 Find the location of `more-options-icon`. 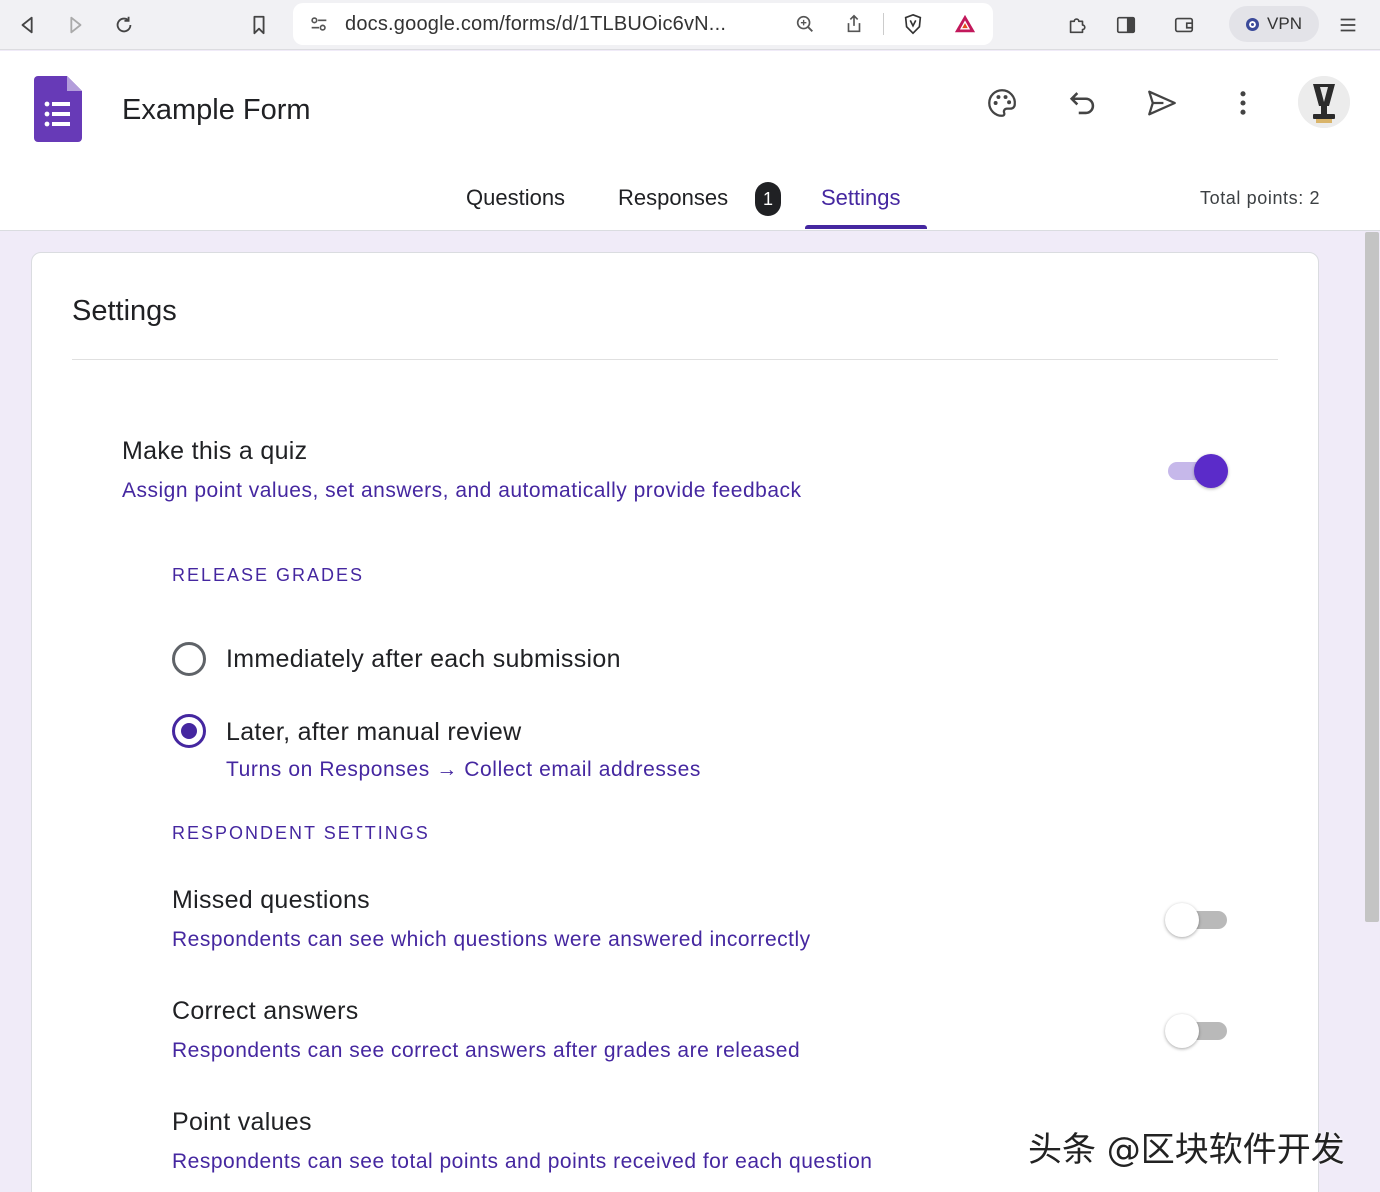

more-options-icon is located at coordinates (1243, 103).